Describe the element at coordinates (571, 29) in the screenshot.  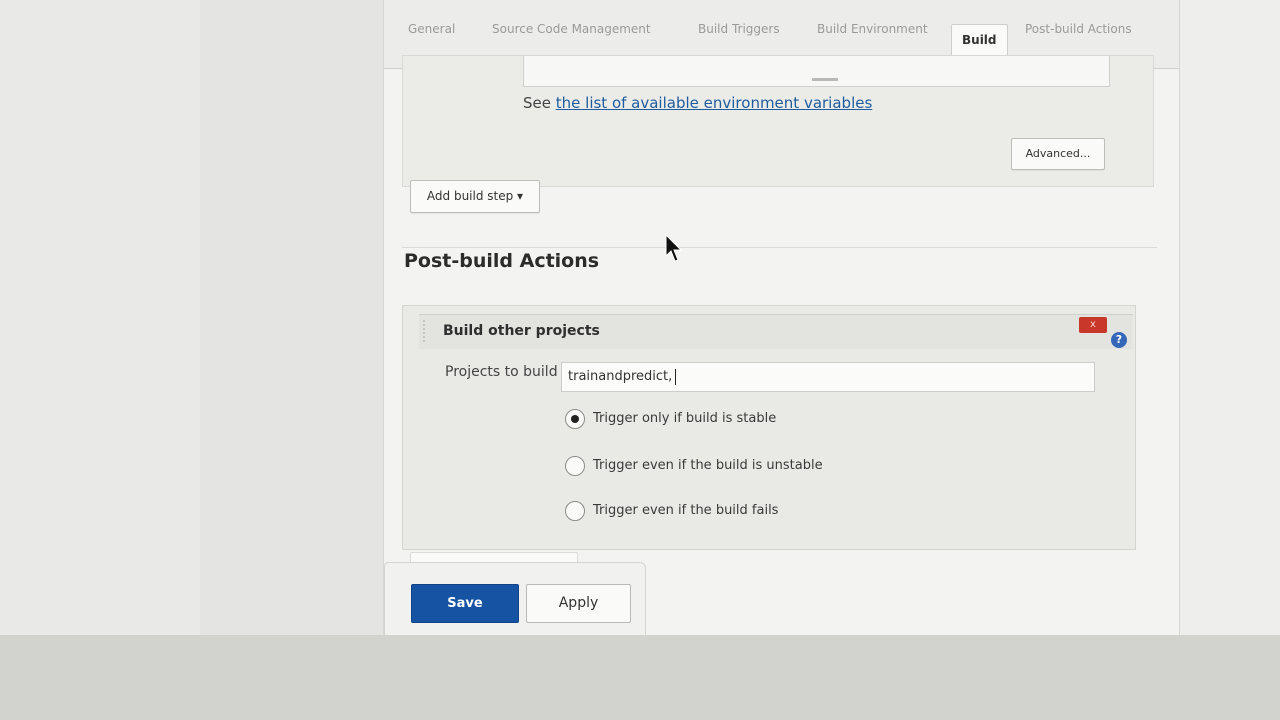
I see `tab-source-code-management: Source Code Management` at that location.